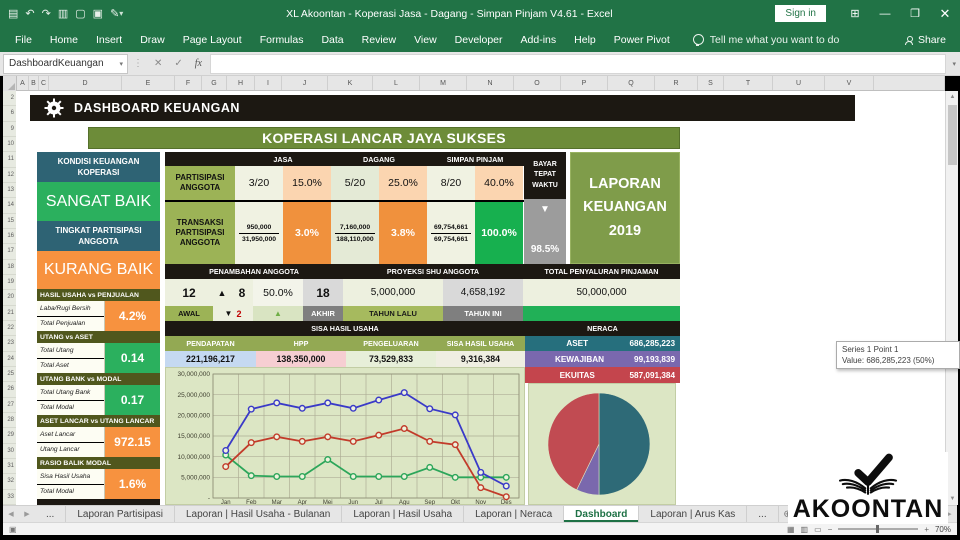 The height and width of the screenshot is (540, 960). I want to click on row-header-17: 17, so click(9, 252).